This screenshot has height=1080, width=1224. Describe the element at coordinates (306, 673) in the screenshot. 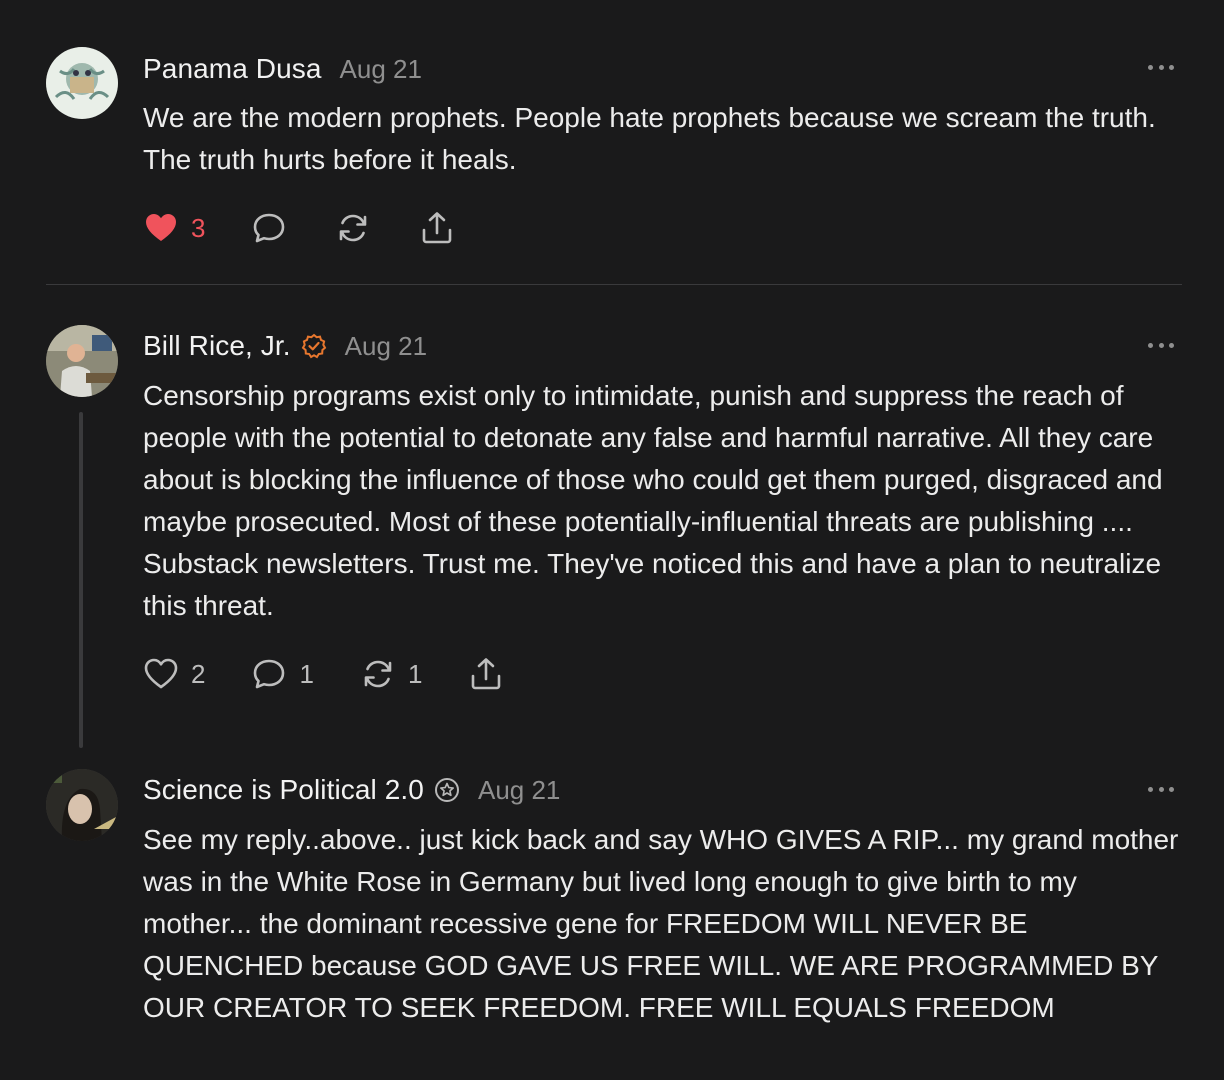

I see `reply-count: 1` at that location.